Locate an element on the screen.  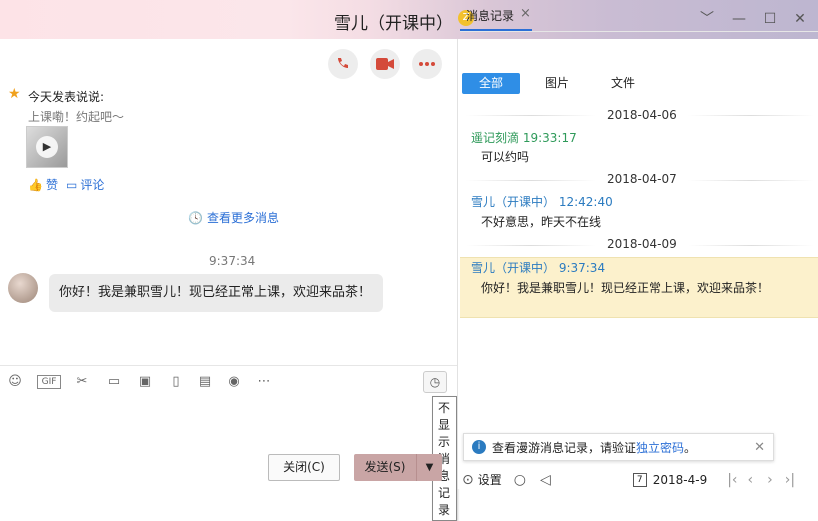
settings-label: 设置 is located at coordinates (490, 479).